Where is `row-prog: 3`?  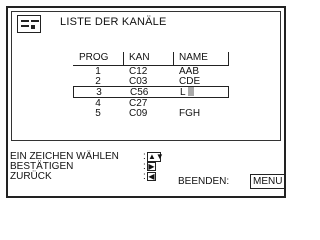 row-prog: 3 is located at coordinates (99, 92).